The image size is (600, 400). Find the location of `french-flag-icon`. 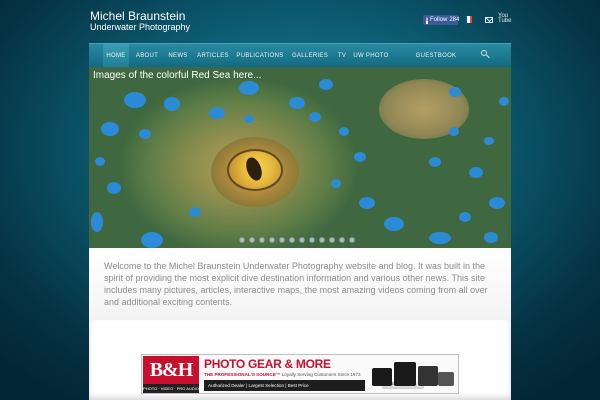

french-flag-icon is located at coordinates (468, 19).